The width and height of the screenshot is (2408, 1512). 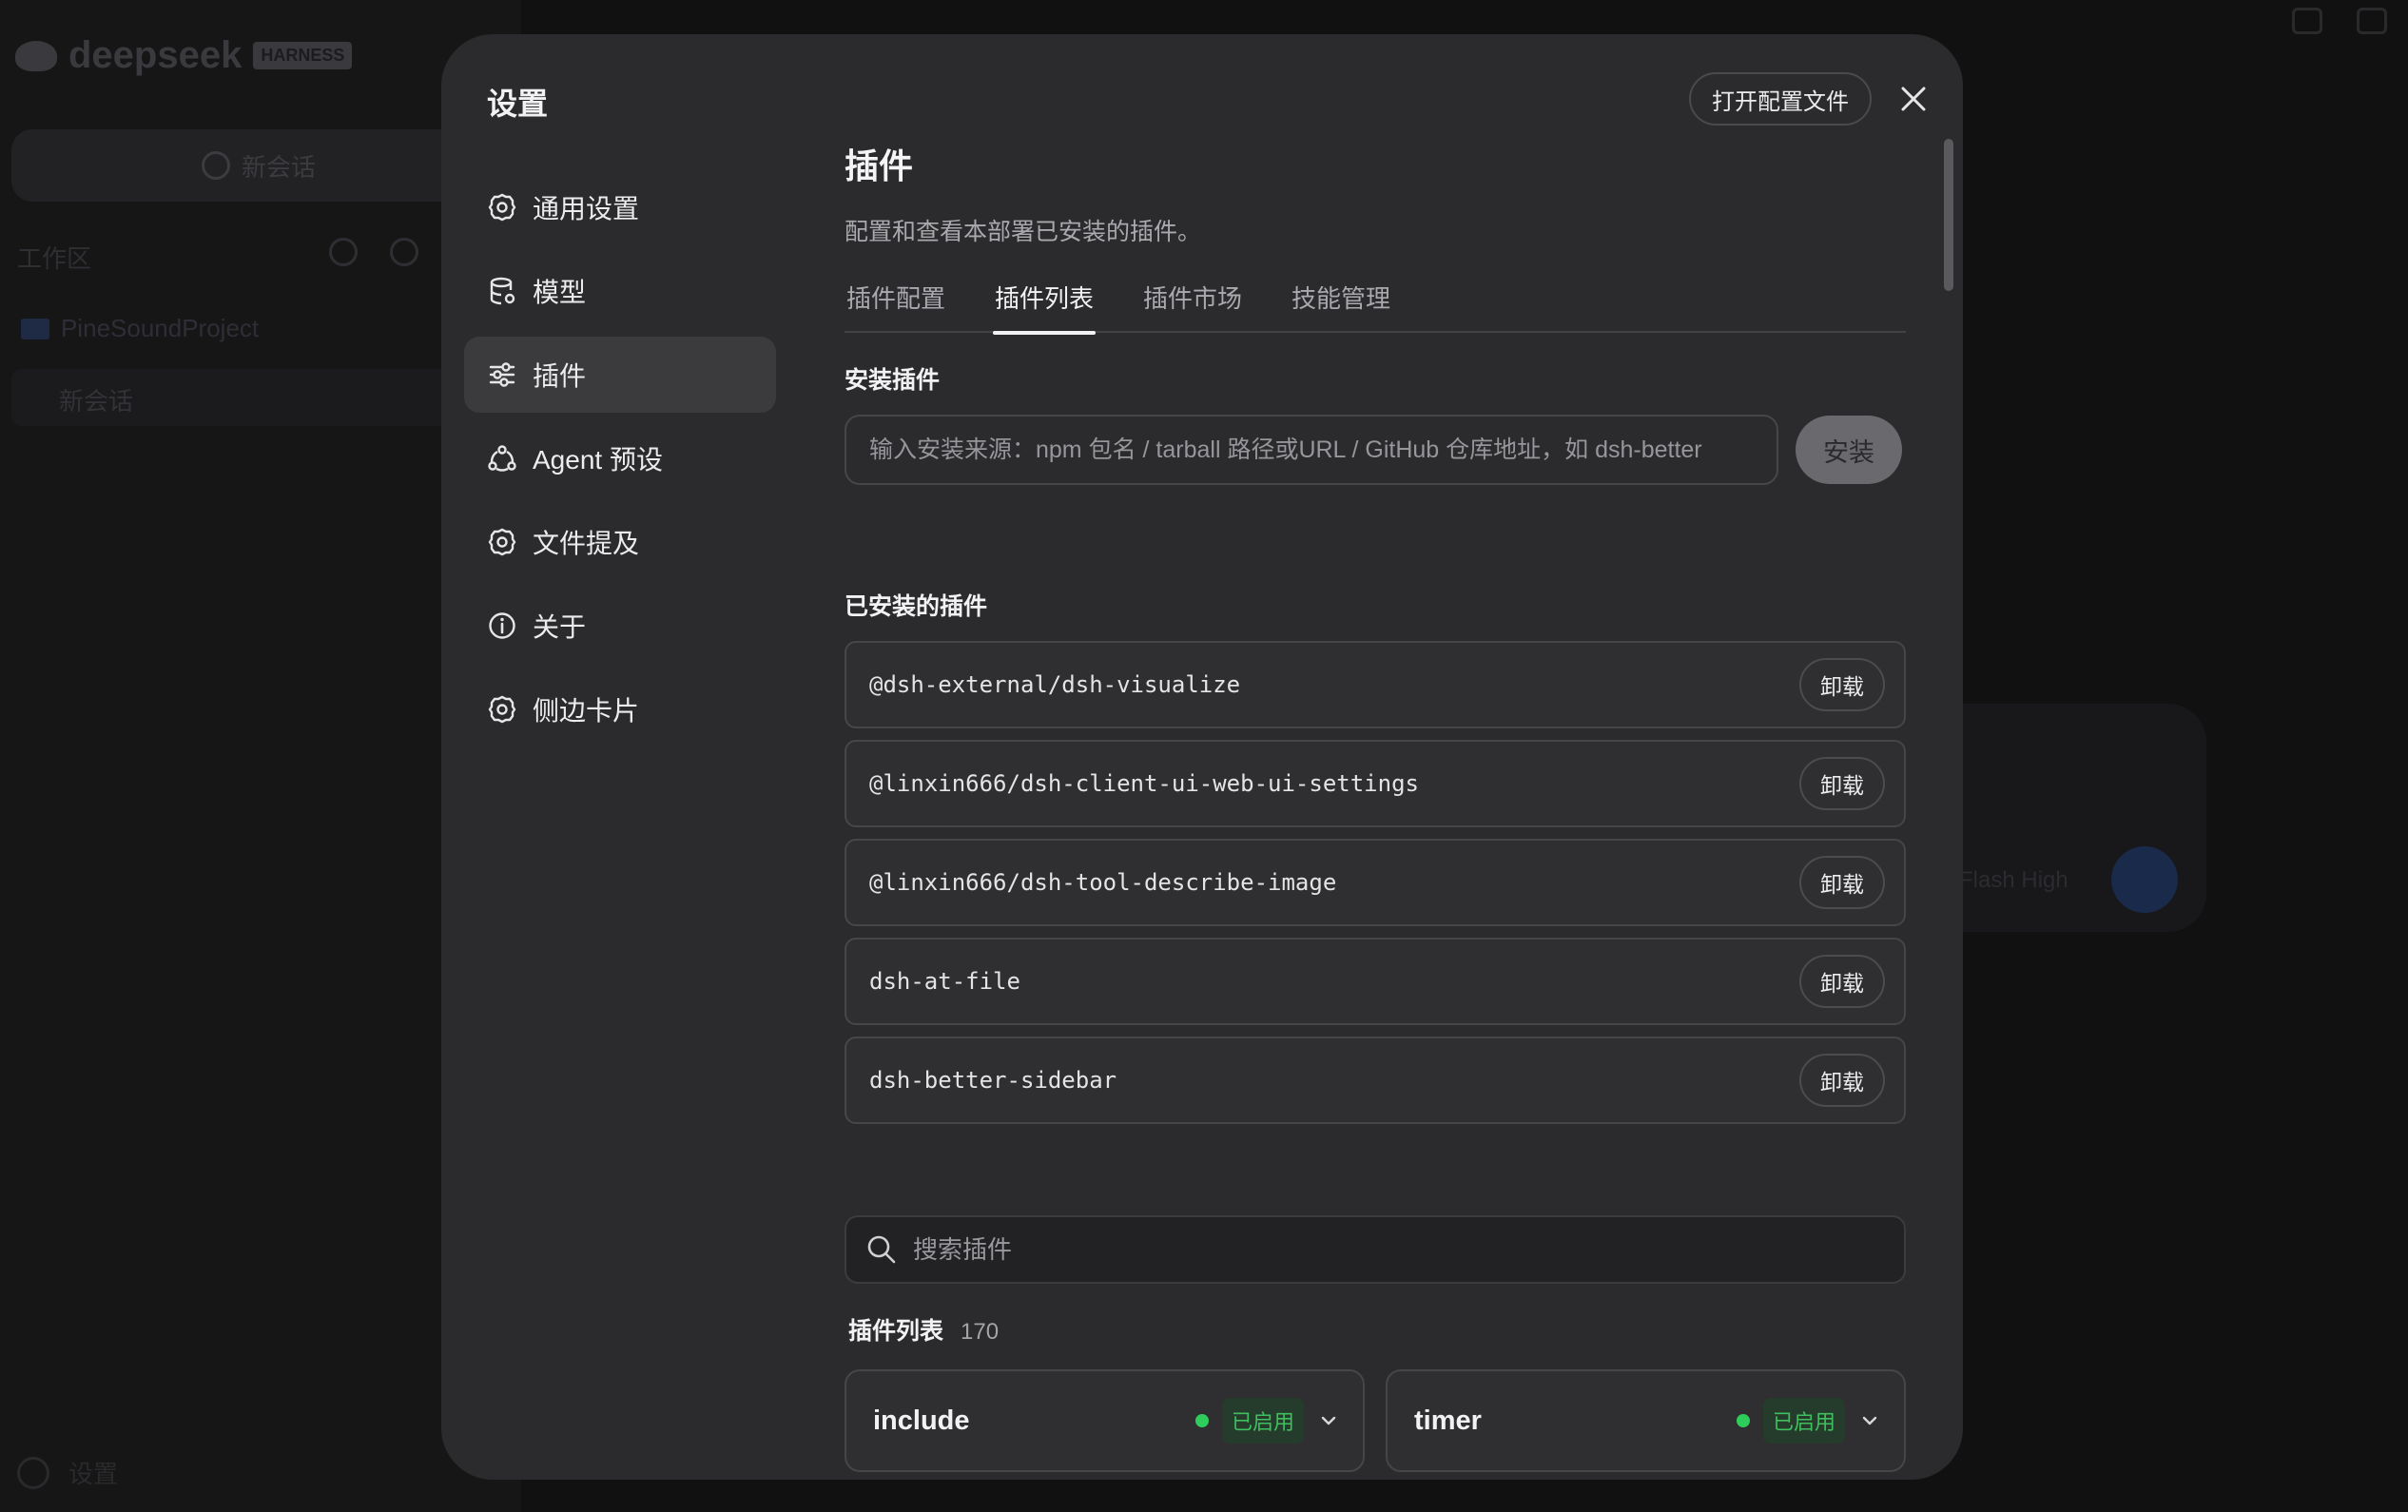 I want to click on tab-skill-management: 技能管理, so click(x=1341, y=305).